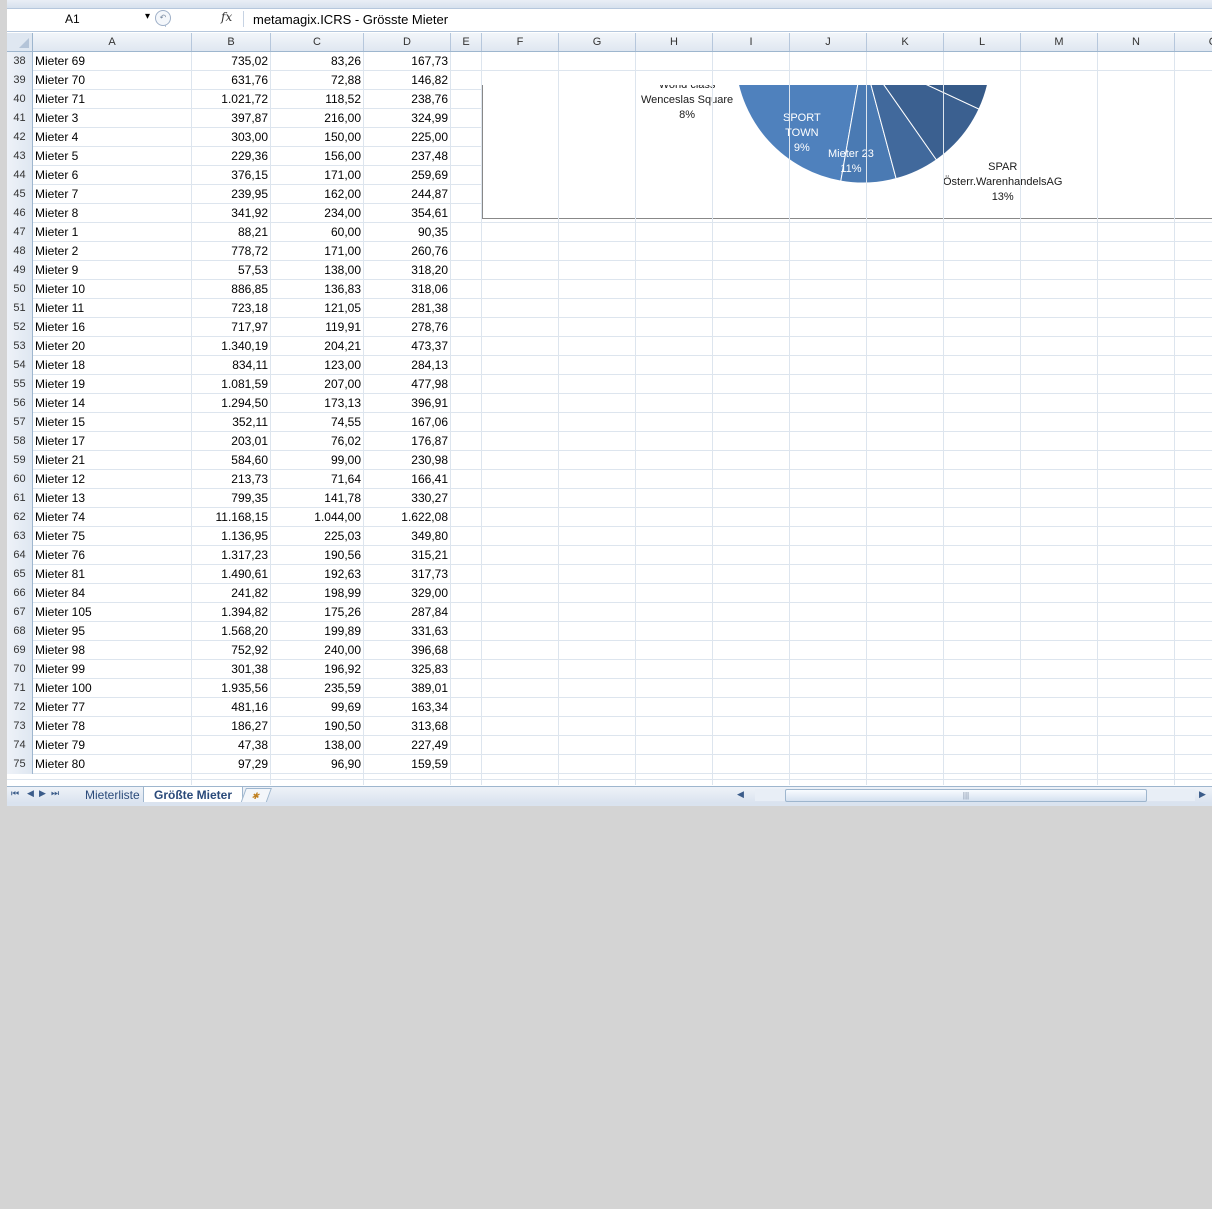 The image size is (1212, 1209). What do you see at coordinates (231, 479) in the screenshot?
I see `cell-b: 213,73` at bounding box center [231, 479].